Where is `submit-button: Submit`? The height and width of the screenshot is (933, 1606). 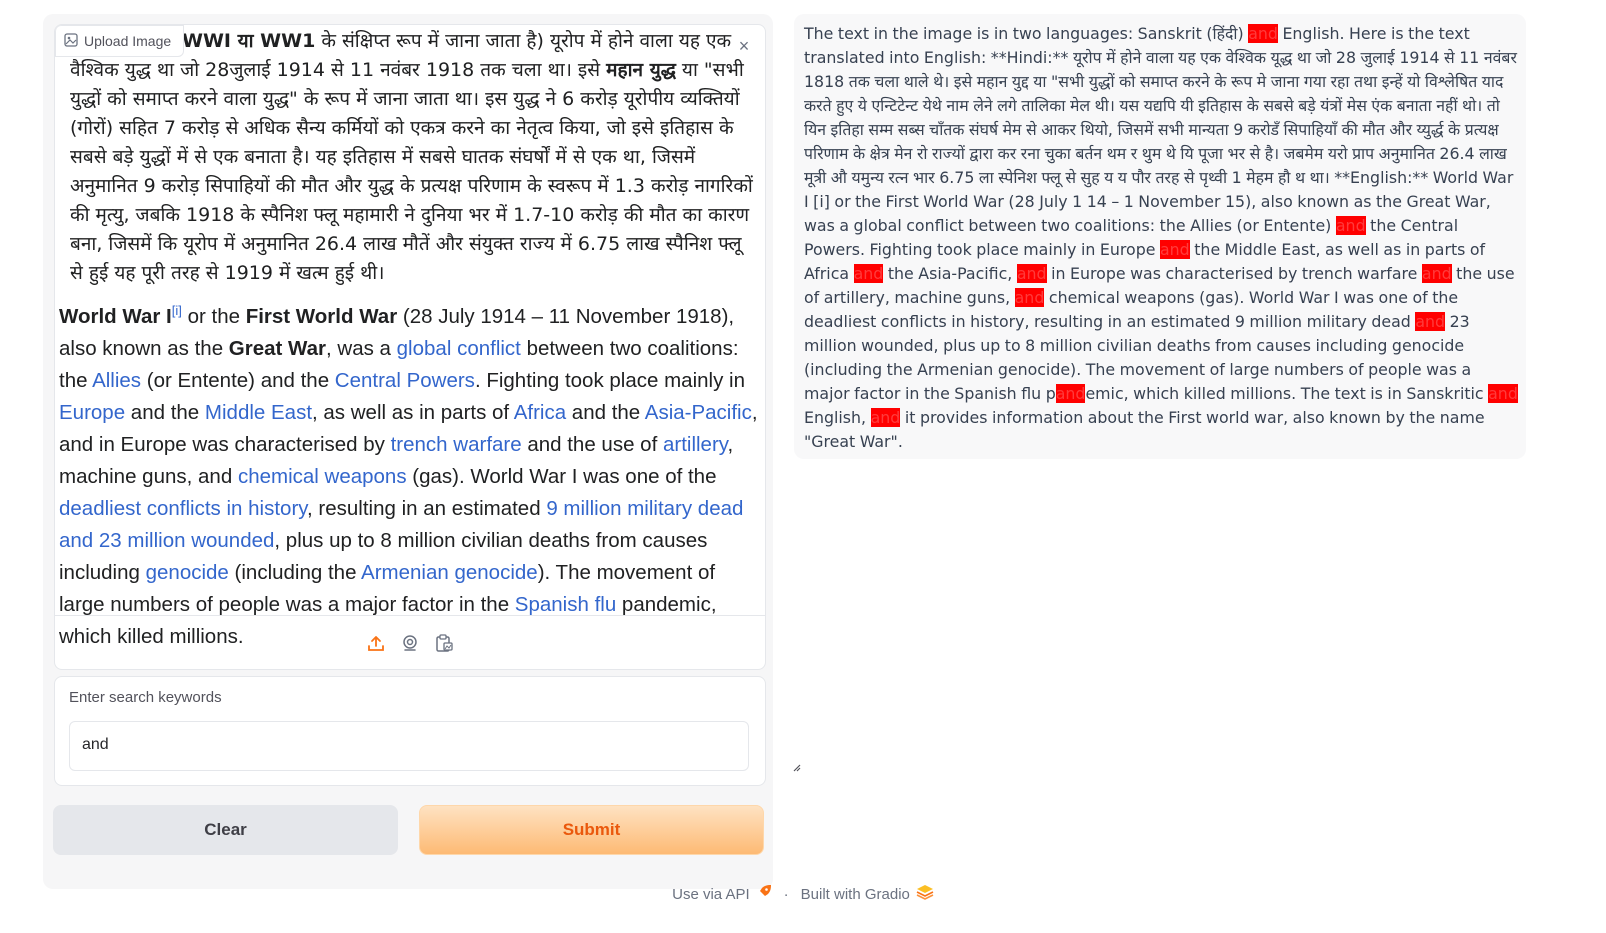 submit-button: Submit is located at coordinates (591, 830).